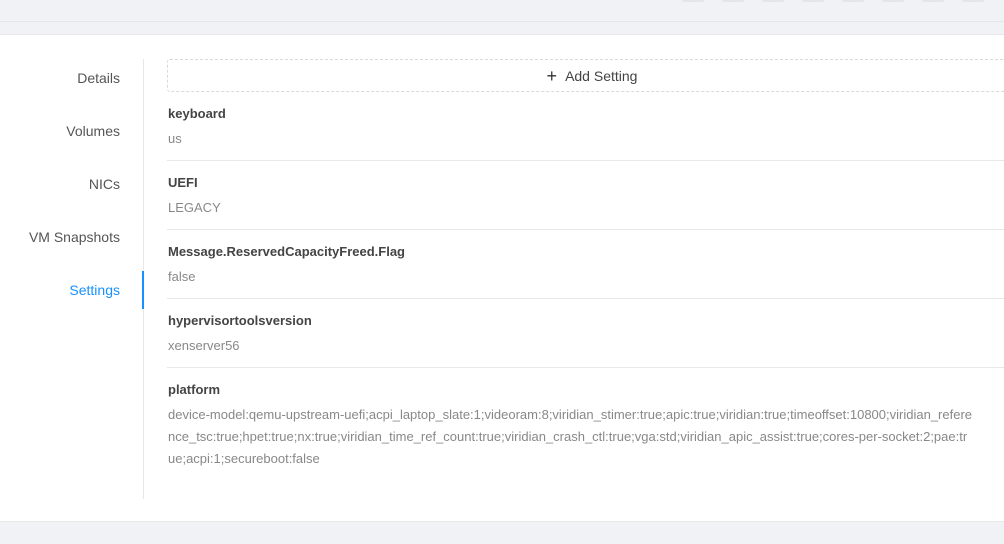  I want to click on tab-details: Details, so click(71, 78).